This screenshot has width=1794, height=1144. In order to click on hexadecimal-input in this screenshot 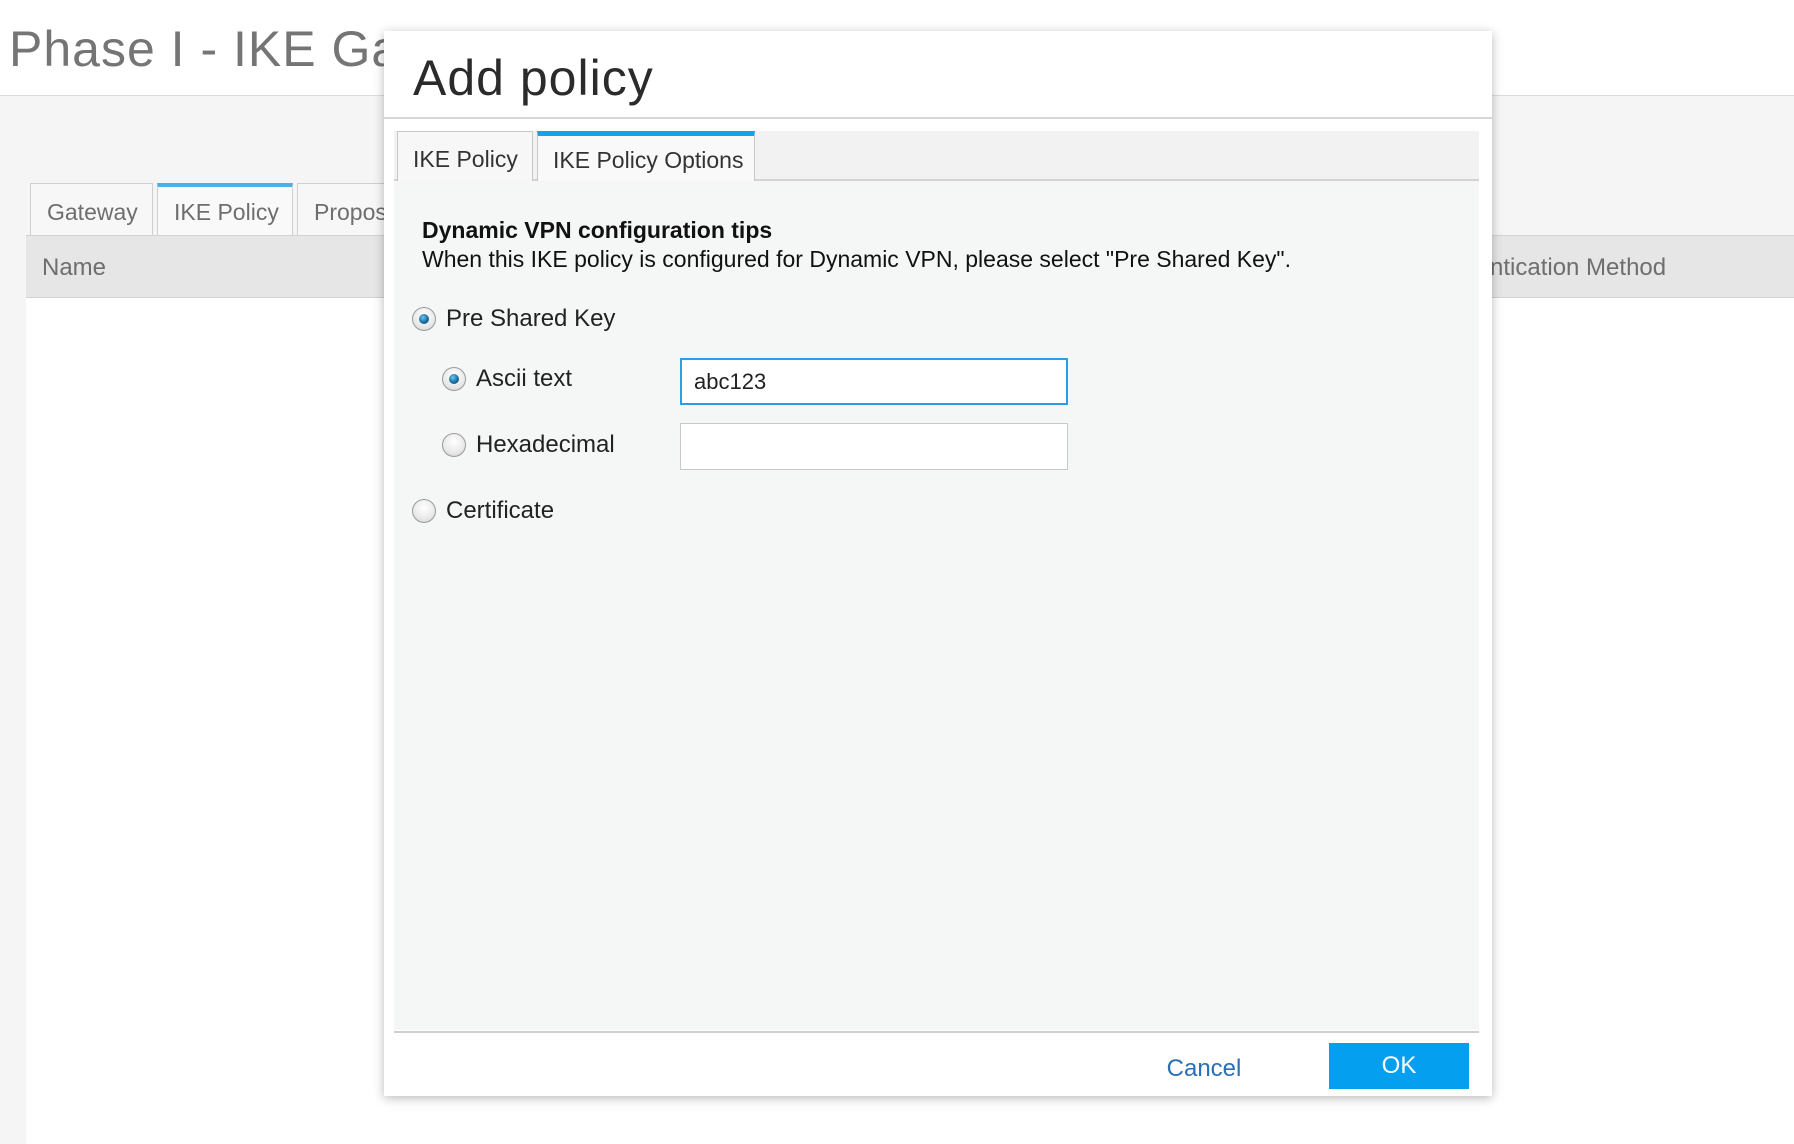, I will do `click(874, 446)`.